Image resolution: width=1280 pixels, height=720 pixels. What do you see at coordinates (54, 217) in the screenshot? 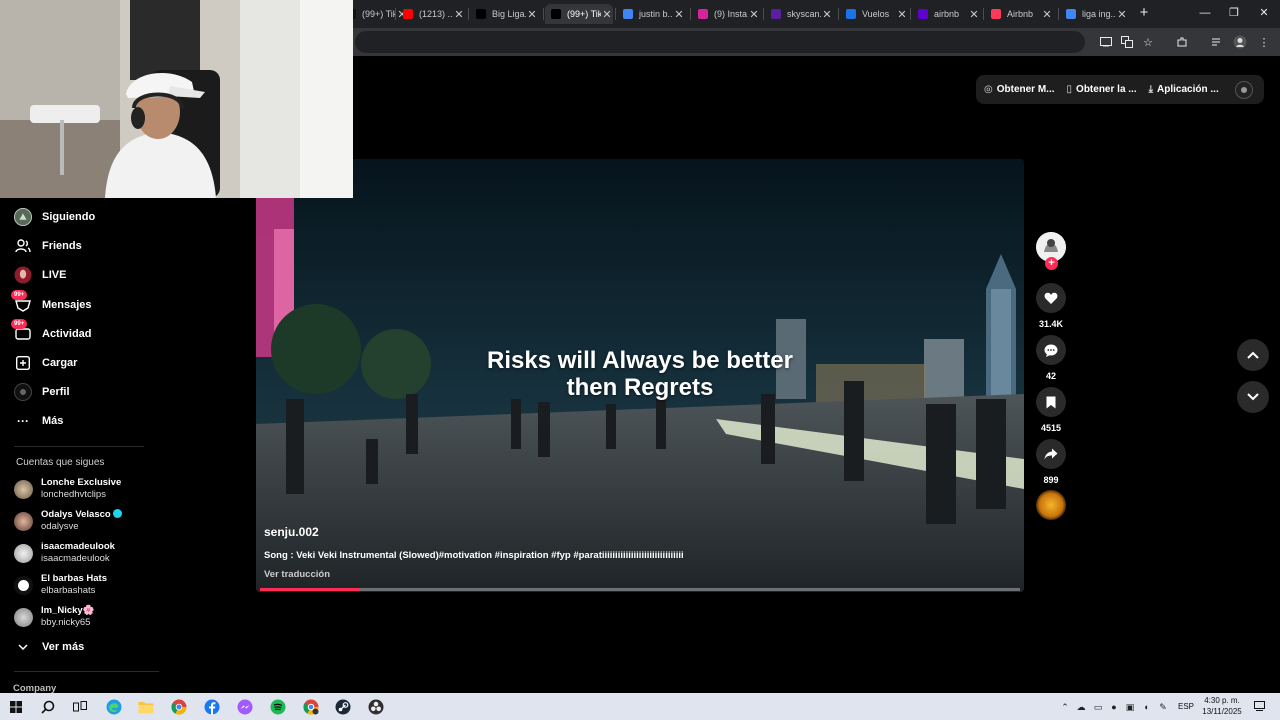
I see `sidebar-item-following: Siguiendo` at bounding box center [54, 217].